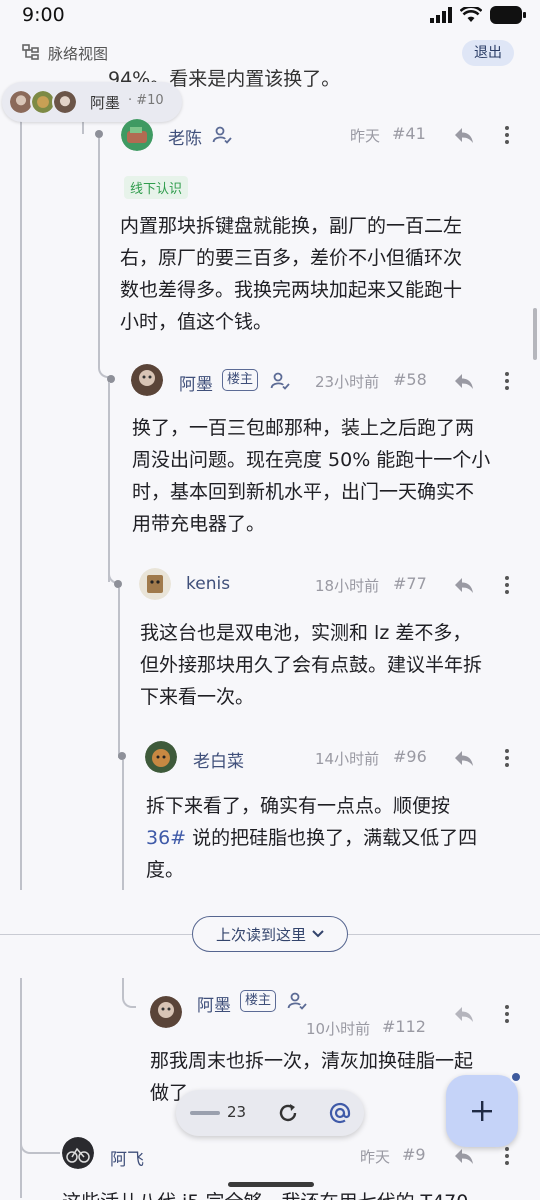 This screenshot has height=1200, width=540. Describe the element at coordinates (105, 103) in the screenshot. I see `sticky-author-name: 阿墨` at that location.